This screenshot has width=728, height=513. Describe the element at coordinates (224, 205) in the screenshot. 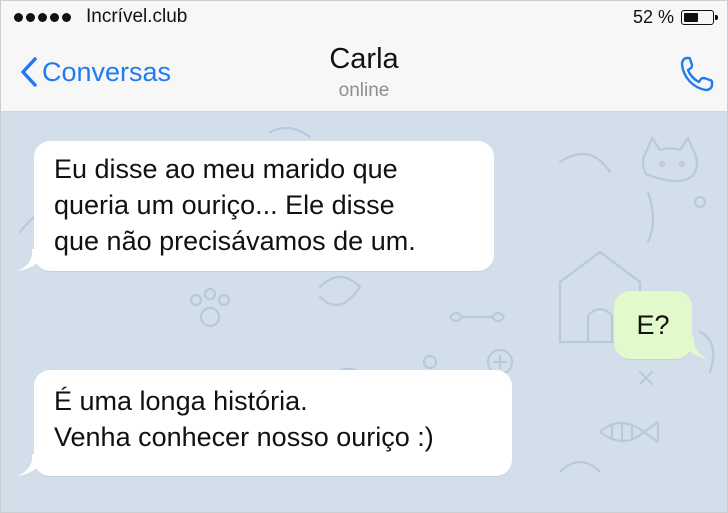

I see `message-text-line: queria um ouriço... Ele disse` at that location.